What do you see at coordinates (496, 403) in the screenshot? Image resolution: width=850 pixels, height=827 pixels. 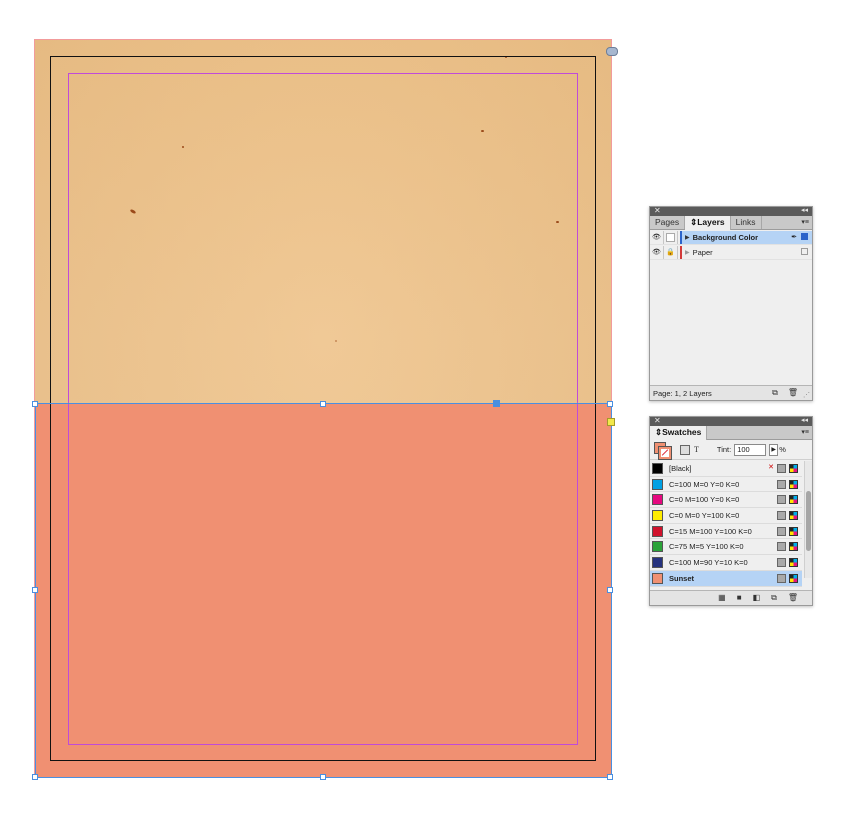 I see `content-grabber-handle` at bounding box center [496, 403].